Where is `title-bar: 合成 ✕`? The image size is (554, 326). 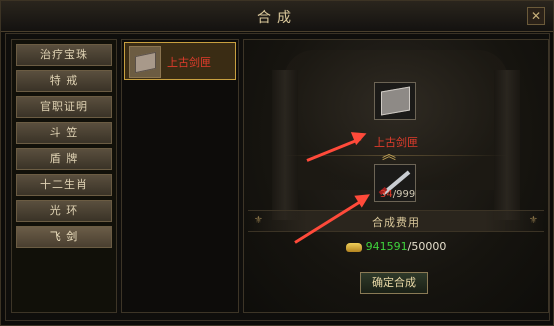
title-bar: 合成 ✕ is located at coordinates (277, 16).